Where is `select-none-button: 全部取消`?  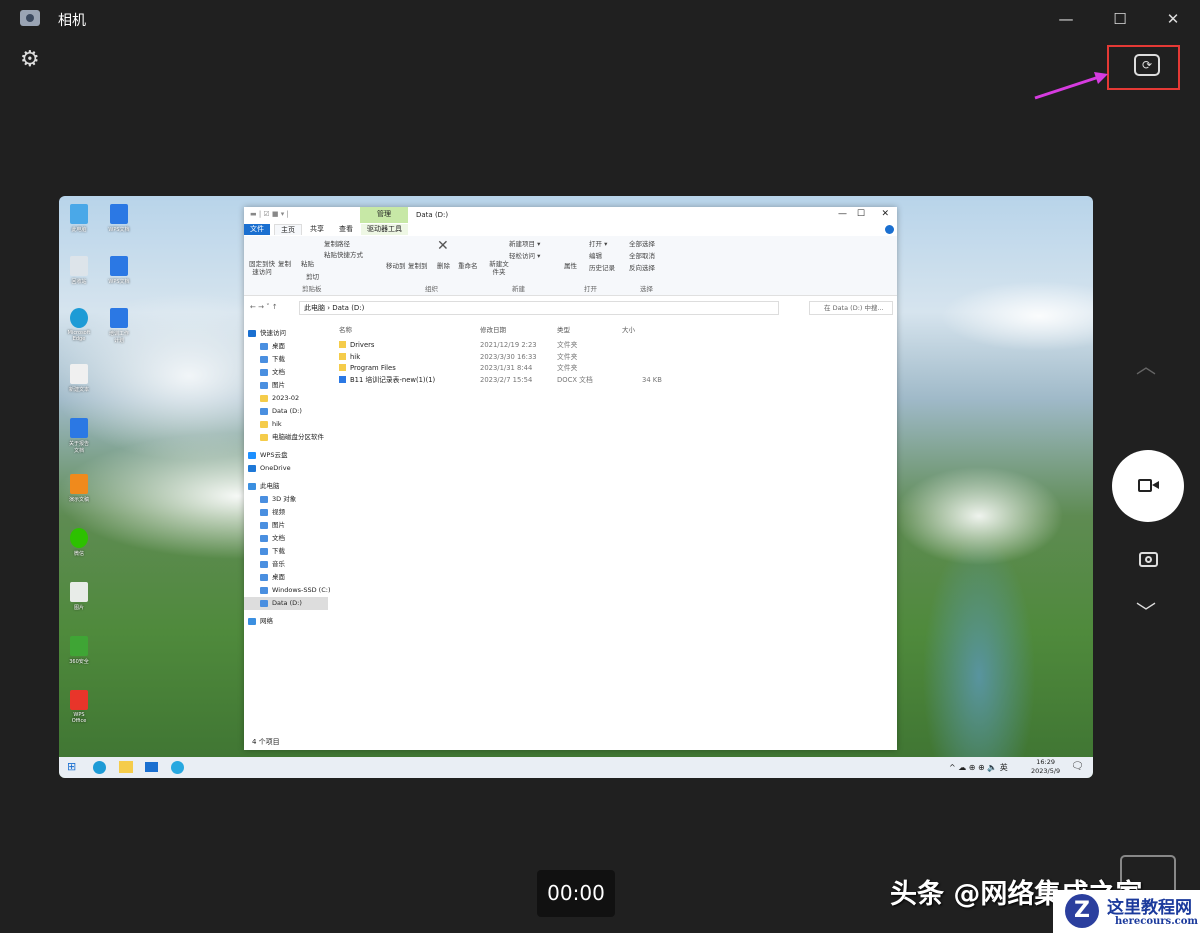 select-none-button: 全部取消 is located at coordinates (642, 256).